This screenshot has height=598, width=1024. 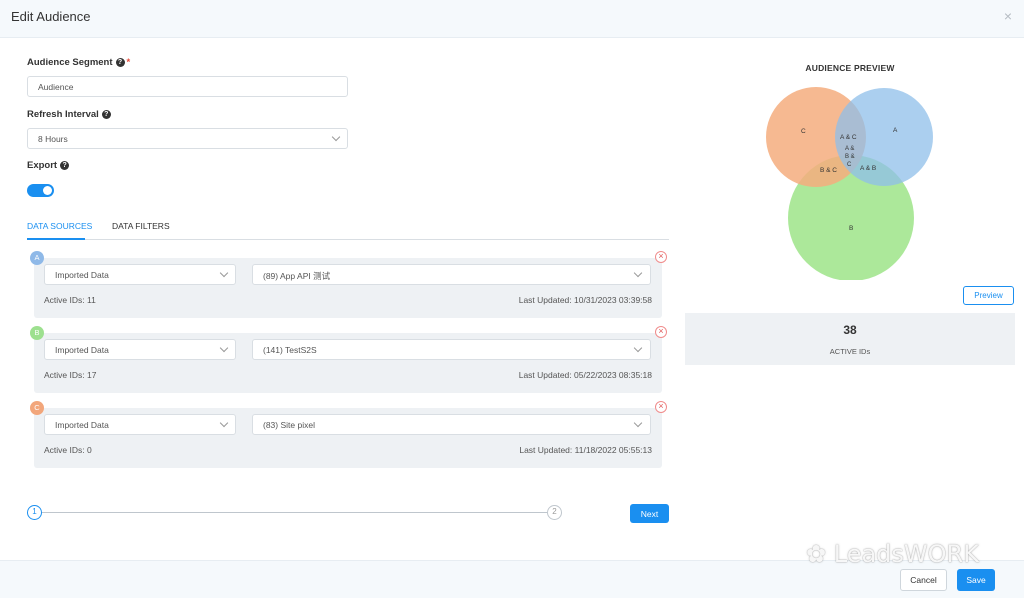 What do you see at coordinates (988, 295) in the screenshot?
I see `preview-button: Preview` at bounding box center [988, 295].